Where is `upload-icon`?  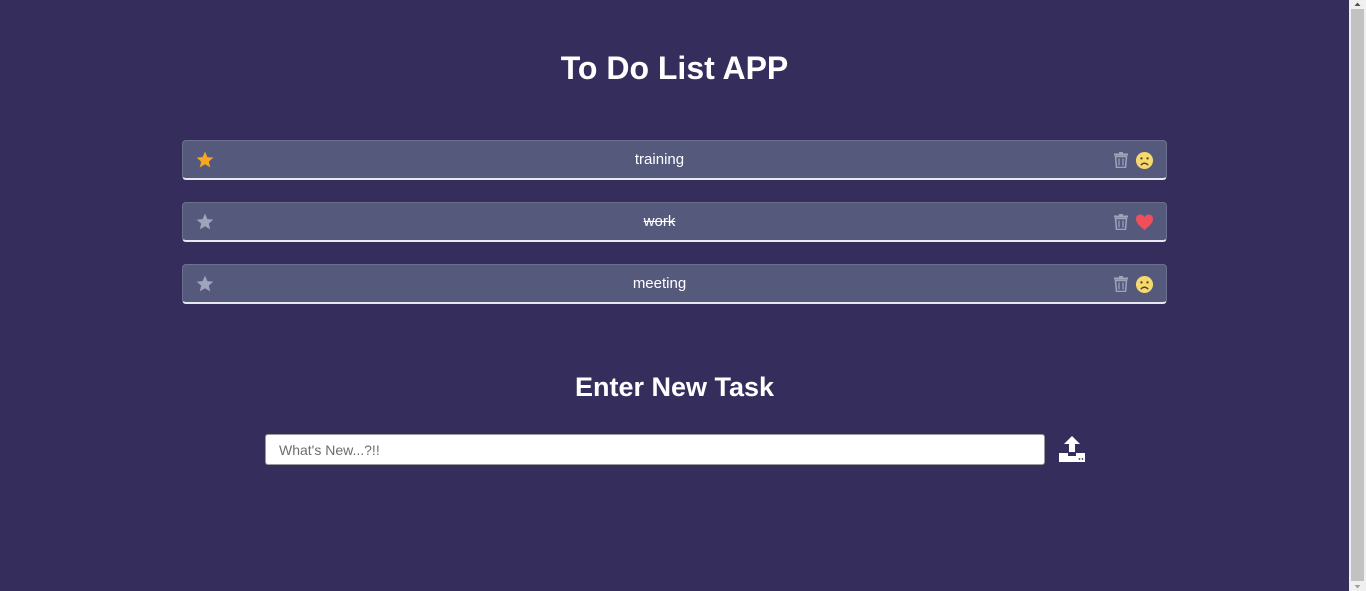 upload-icon is located at coordinates (1072, 449).